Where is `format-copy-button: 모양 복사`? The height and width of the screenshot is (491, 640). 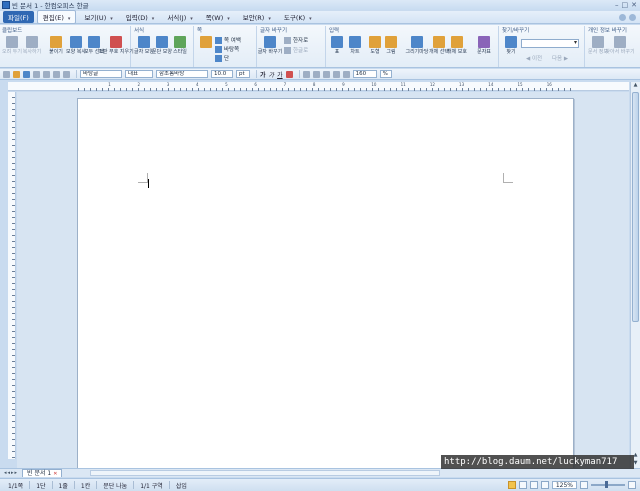
format-copy-button: 모양 복사 is located at coordinates (76, 45).